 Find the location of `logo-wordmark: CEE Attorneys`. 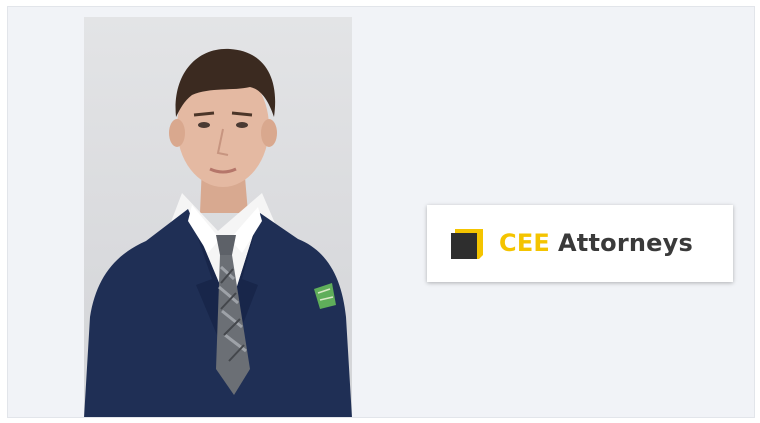

logo-wordmark: CEE Attorneys is located at coordinates (596, 243).